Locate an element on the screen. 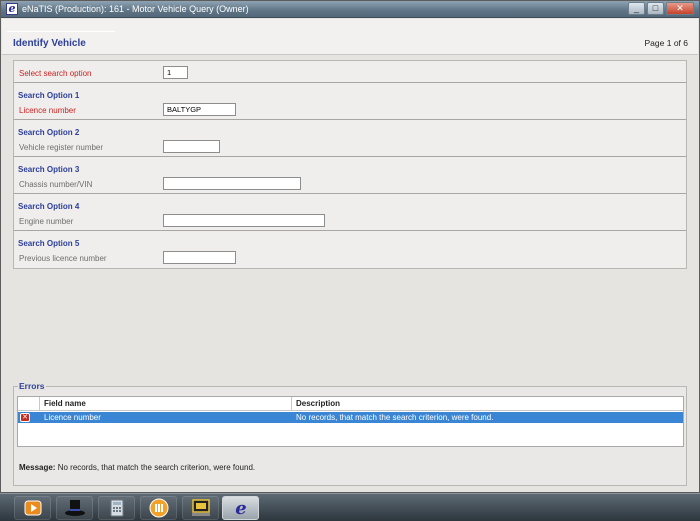 The image size is (700, 521). vehicle-register-number-input is located at coordinates (191, 146).